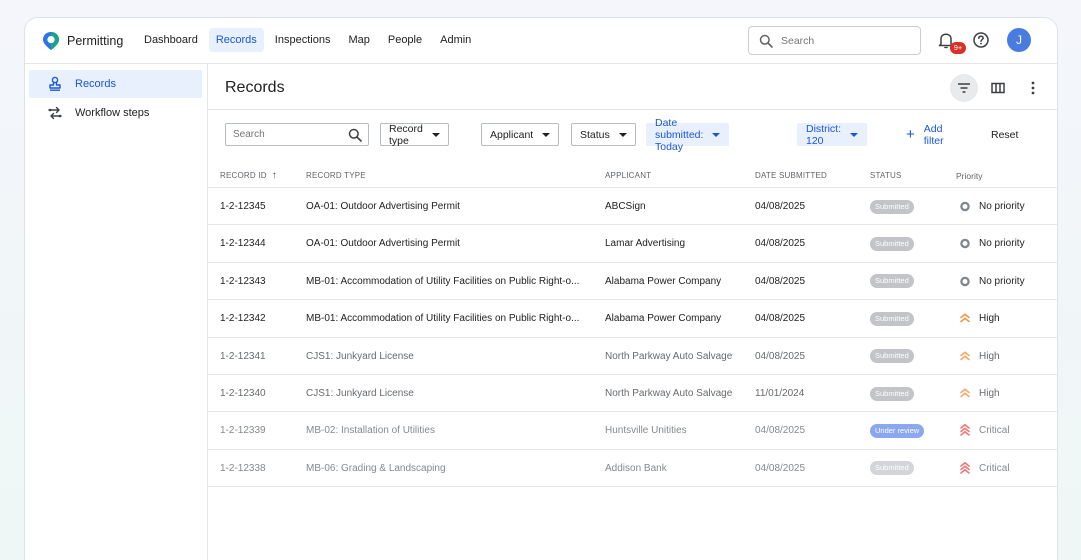  What do you see at coordinates (303, 40) in the screenshot?
I see `nav-inspections: Inspections` at bounding box center [303, 40].